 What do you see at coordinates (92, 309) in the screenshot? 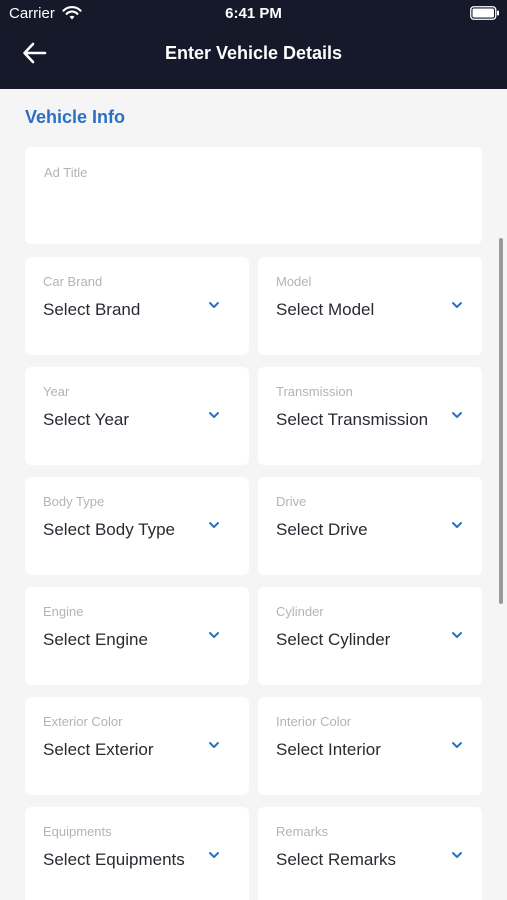
I see `car-brand-value: Select Brand` at bounding box center [92, 309].